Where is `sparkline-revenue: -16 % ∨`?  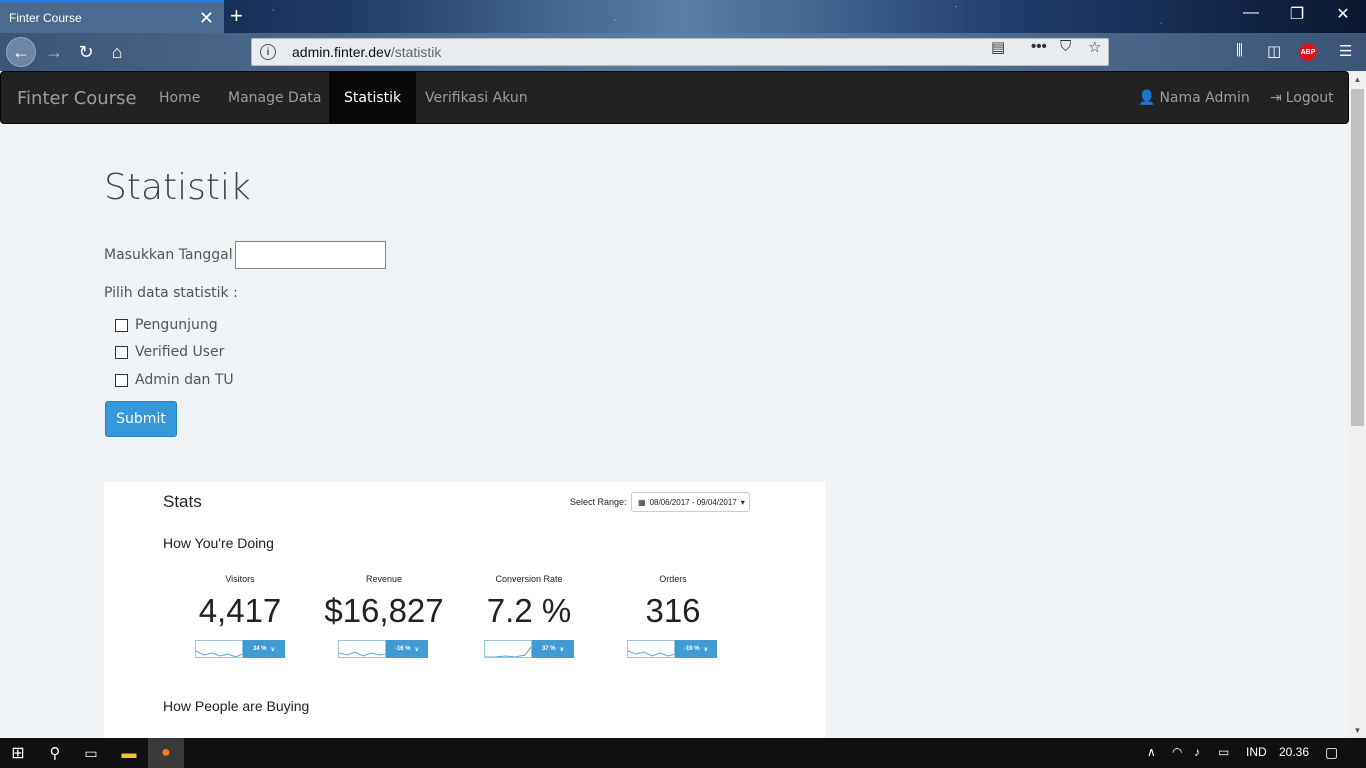 sparkline-revenue: -16 % ∨ is located at coordinates (383, 649).